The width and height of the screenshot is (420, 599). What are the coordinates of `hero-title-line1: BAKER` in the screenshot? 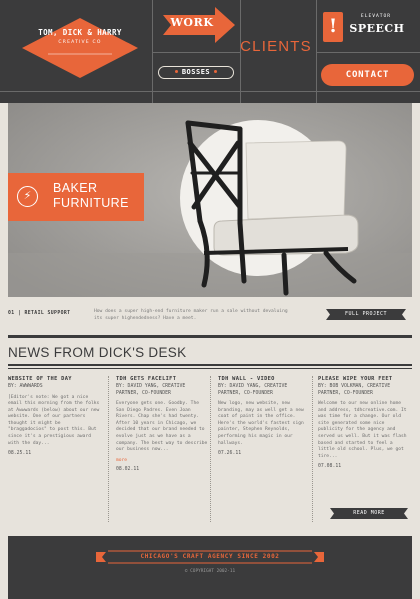 It's located at (75, 188).